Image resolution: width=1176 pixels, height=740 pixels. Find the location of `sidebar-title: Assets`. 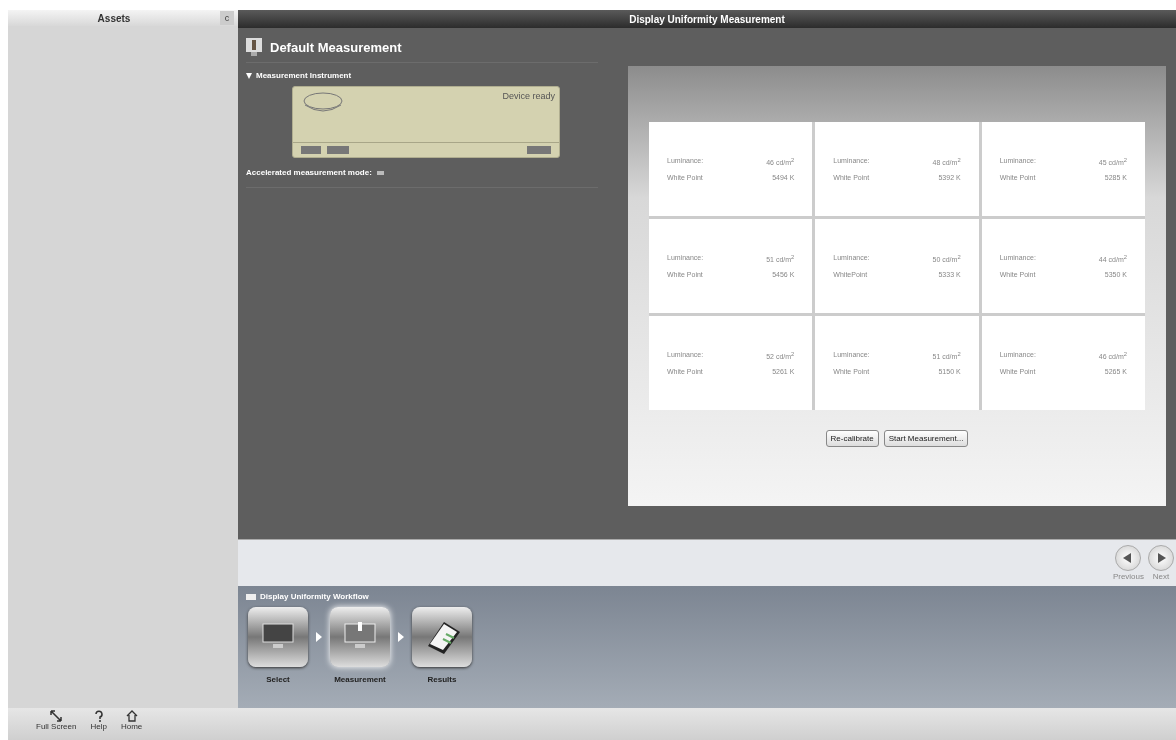

sidebar-title: Assets is located at coordinates (114, 18).